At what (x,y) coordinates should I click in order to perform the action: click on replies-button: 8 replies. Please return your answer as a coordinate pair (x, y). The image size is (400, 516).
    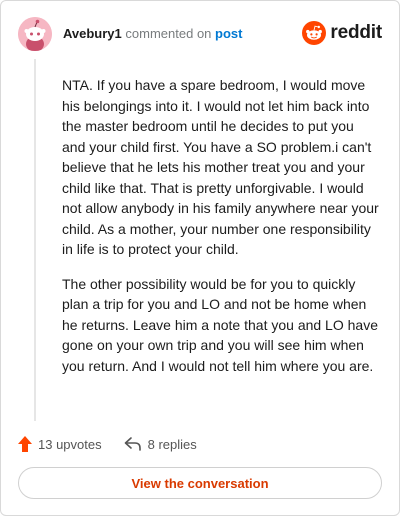
    Looking at the image, I should click on (160, 444).